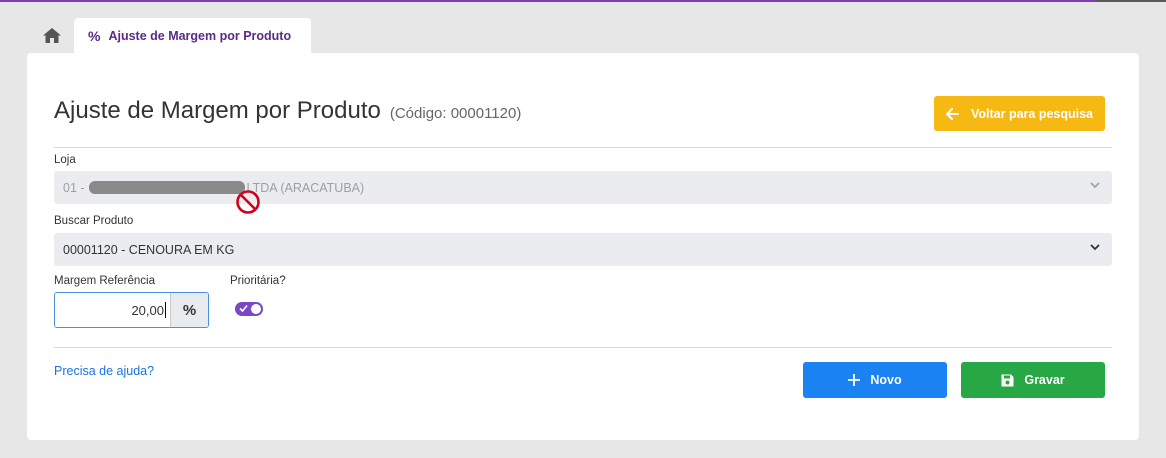 Image resolution: width=1166 pixels, height=458 pixels. What do you see at coordinates (166, 187) in the screenshot?
I see `redacted-store-name` at bounding box center [166, 187].